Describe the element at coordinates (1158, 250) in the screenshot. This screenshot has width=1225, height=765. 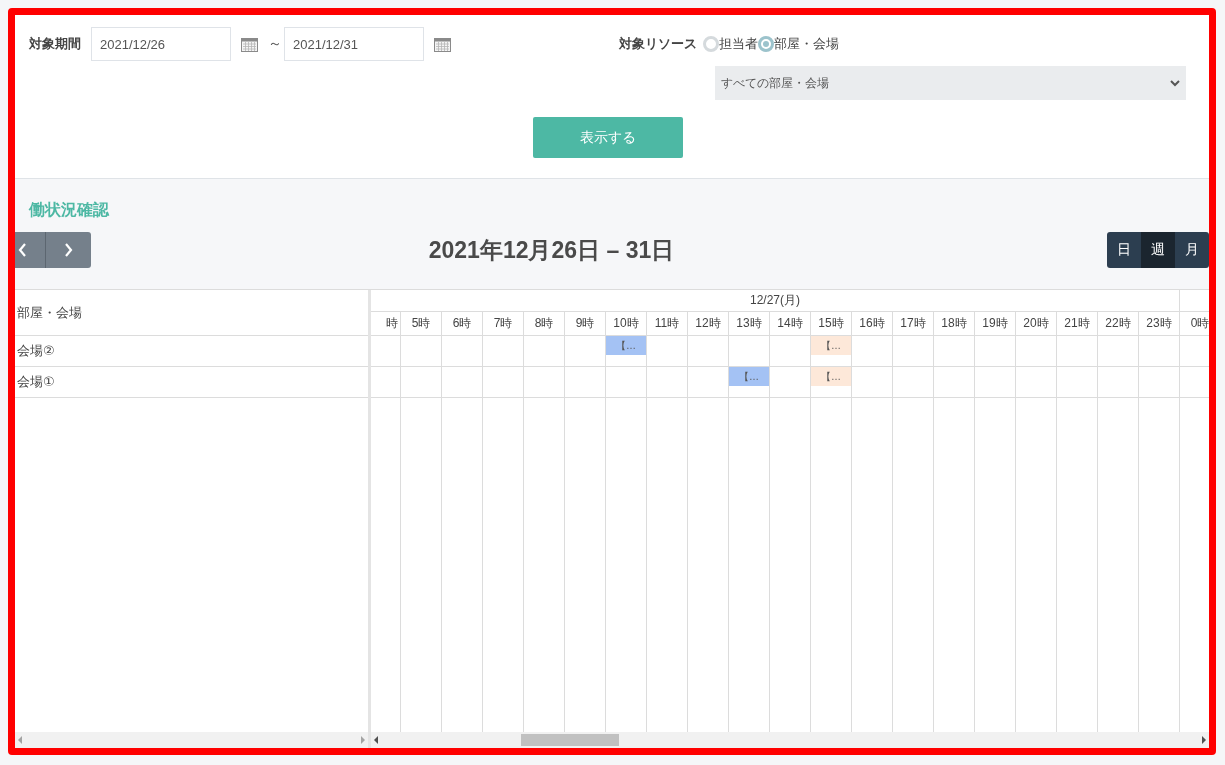
I see `view-tab: 週` at that location.